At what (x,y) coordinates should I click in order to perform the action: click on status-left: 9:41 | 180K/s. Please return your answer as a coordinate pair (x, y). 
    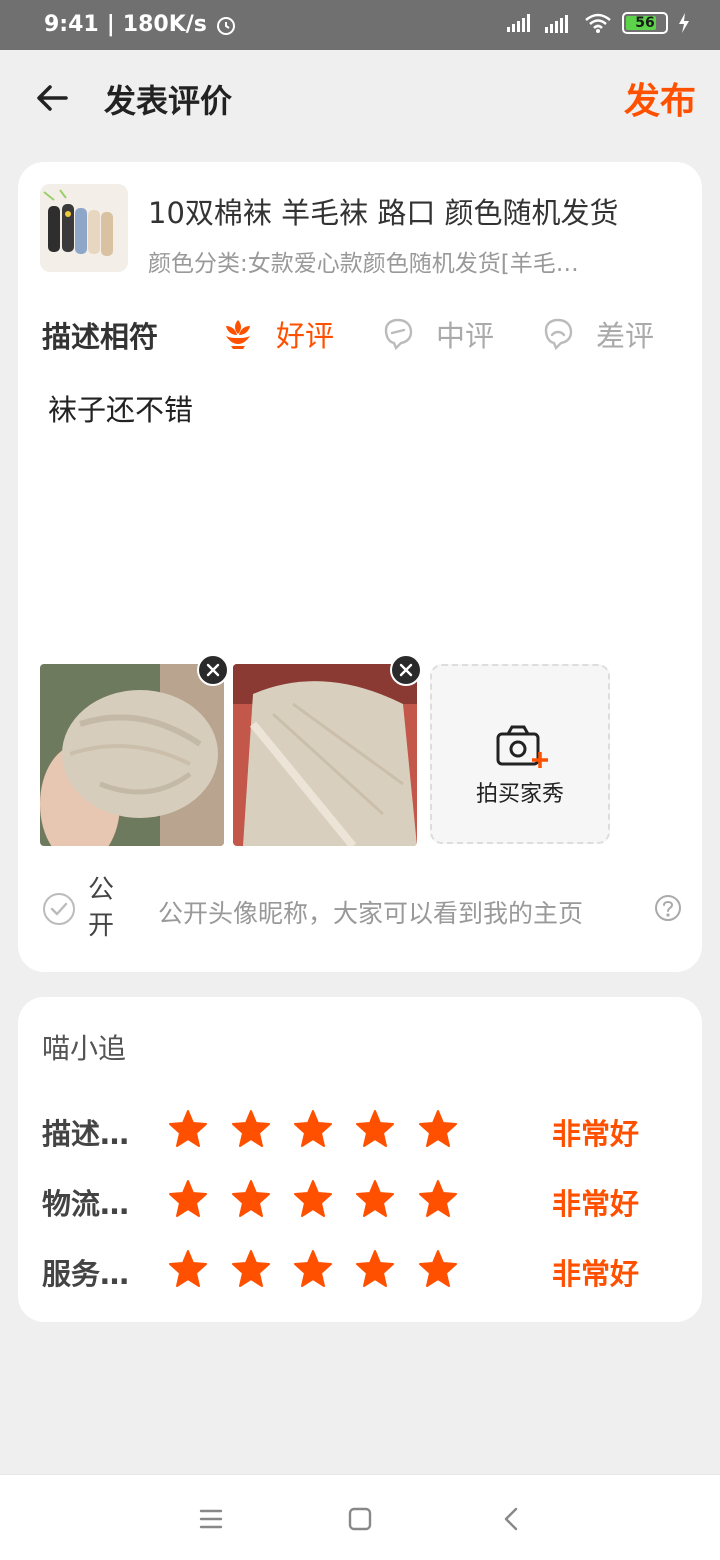
    Looking at the image, I should click on (140, 24).